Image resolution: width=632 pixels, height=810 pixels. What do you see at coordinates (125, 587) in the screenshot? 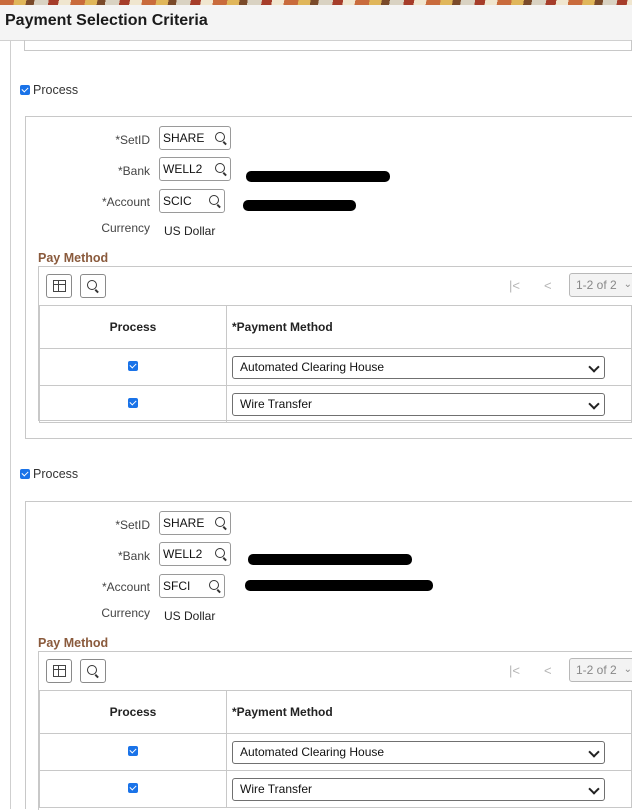
I see `account-label: *Account` at bounding box center [125, 587].